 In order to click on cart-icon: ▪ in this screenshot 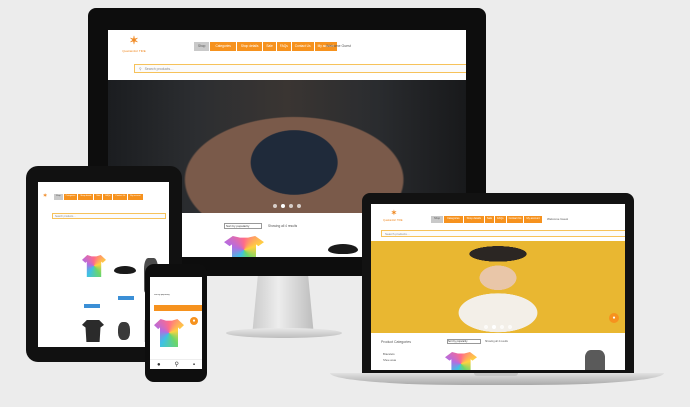, I will do `click(194, 365)`.